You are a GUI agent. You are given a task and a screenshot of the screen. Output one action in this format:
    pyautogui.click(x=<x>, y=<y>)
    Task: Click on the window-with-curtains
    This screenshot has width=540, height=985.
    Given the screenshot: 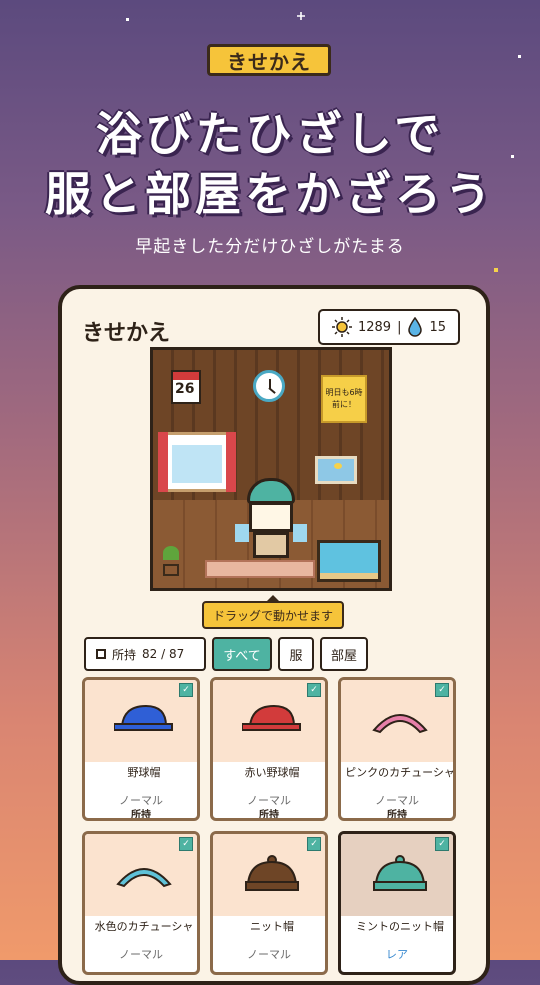 What is the action you would take?
    pyautogui.click(x=197, y=462)
    